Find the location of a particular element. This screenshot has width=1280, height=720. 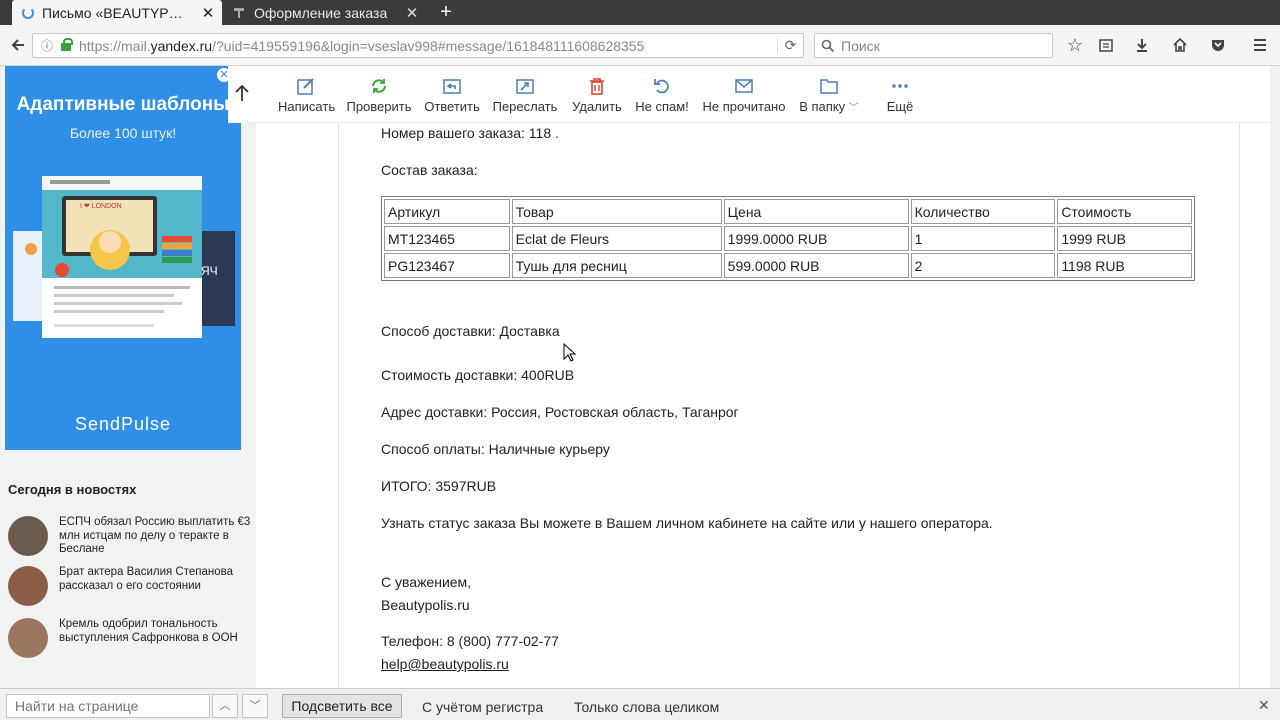

forward-button: Переслать is located at coordinates (525, 96).